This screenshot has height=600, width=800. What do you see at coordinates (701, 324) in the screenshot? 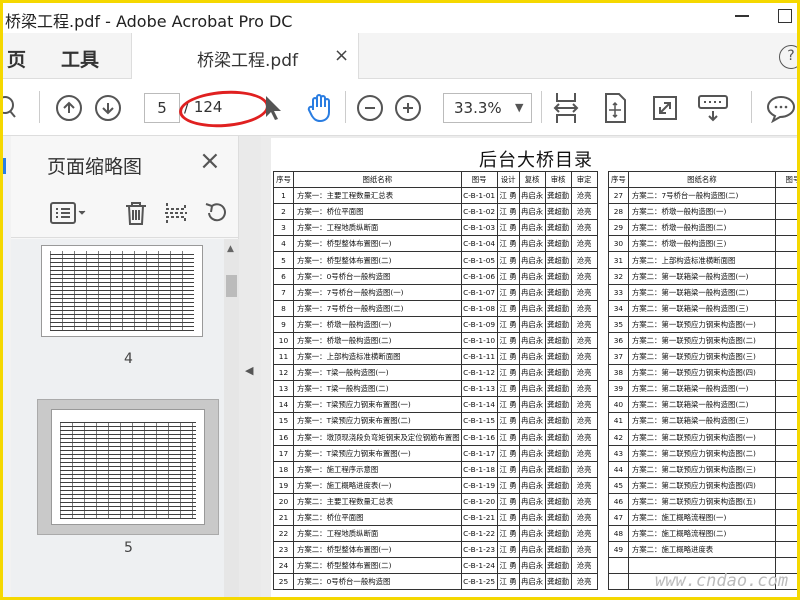
I see `table-cell: 方案二：第一联预应力钢束构造图(一)` at bounding box center [701, 324].